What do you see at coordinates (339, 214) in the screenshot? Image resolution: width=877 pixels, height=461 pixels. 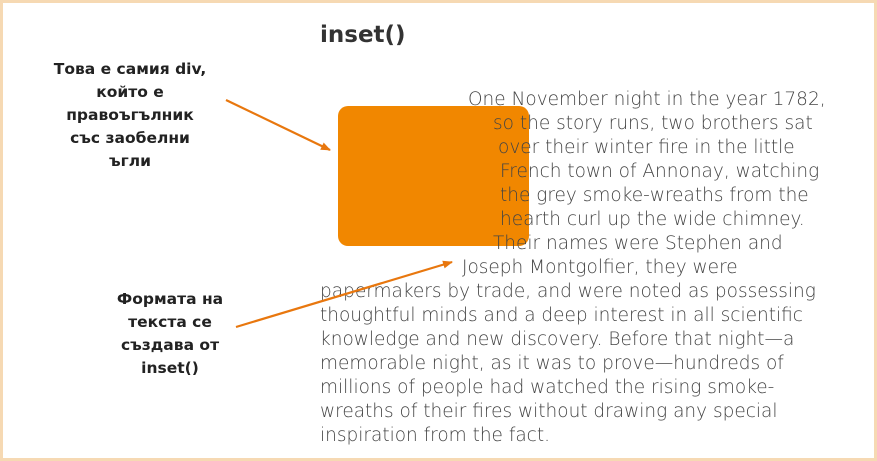 I see `arrows-layer` at bounding box center [339, 214].